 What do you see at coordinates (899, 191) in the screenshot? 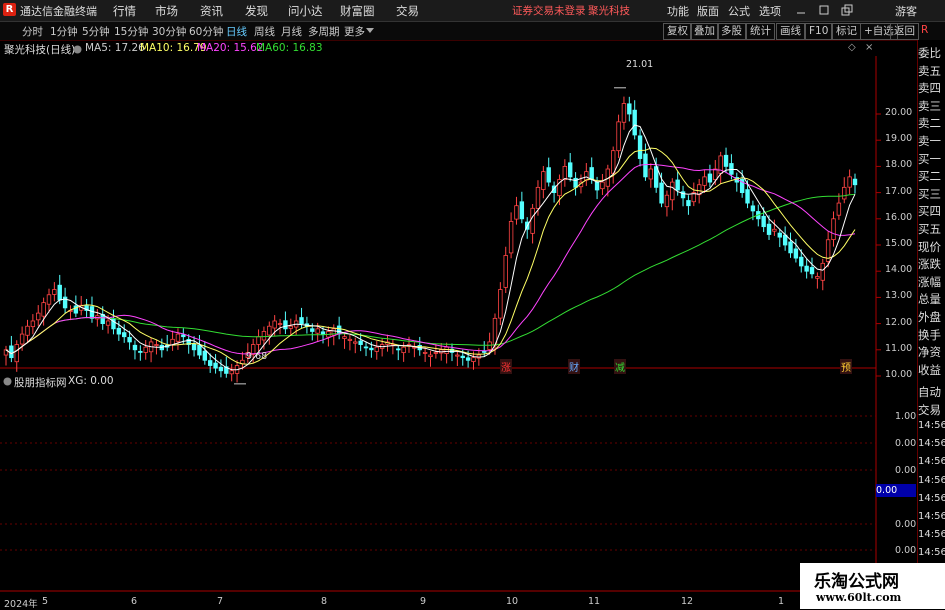
I see `price-axis-label: 17.00` at bounding box center [899, 191].